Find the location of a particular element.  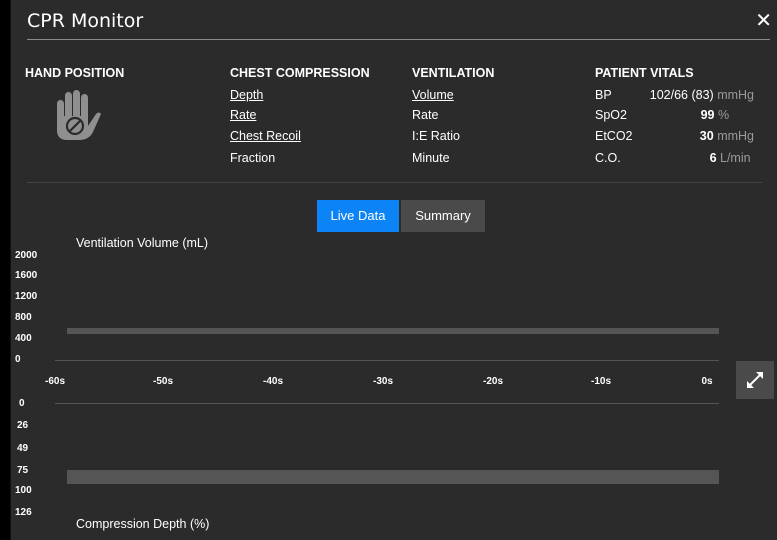

fraction-label: Fraction is located at coordinates (253, 158).